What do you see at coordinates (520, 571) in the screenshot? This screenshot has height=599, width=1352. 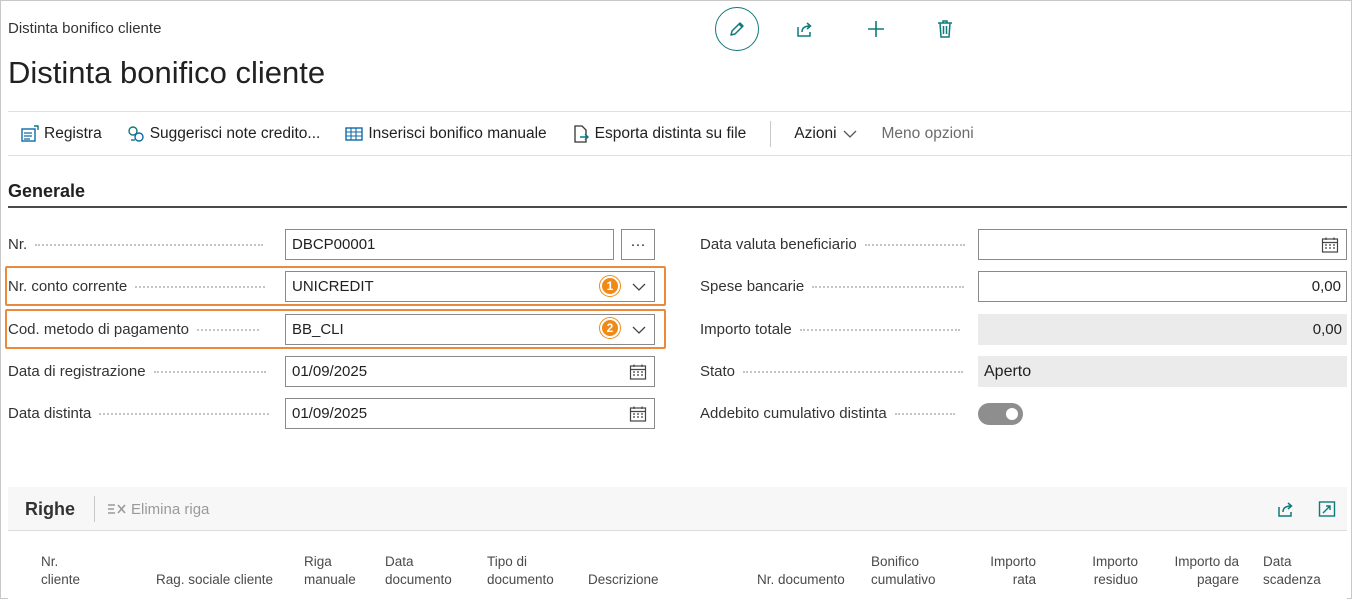 I see `col-document-type: Tipo di documento` at bounding box center [520, 571].